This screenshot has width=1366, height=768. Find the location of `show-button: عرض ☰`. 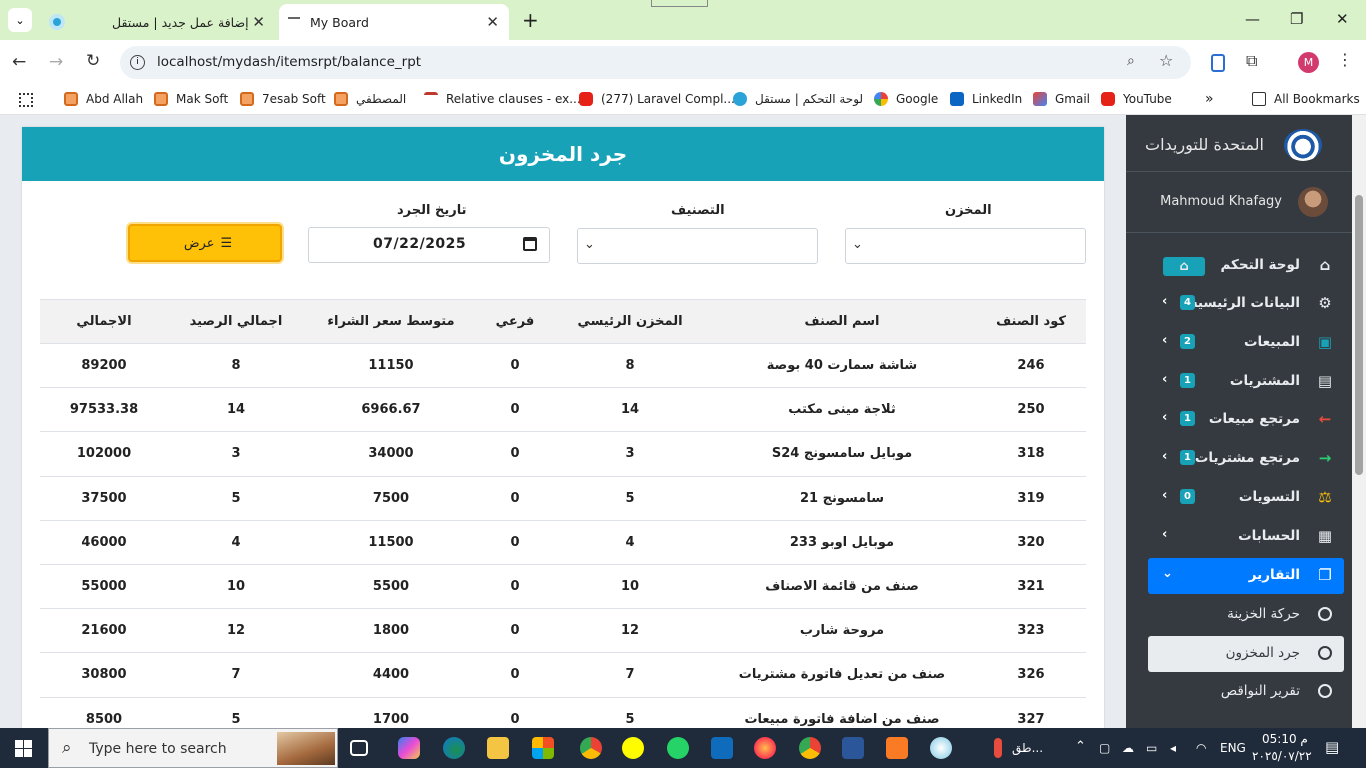

show-button: عرض ☰ is located at coordinates (205, 243).